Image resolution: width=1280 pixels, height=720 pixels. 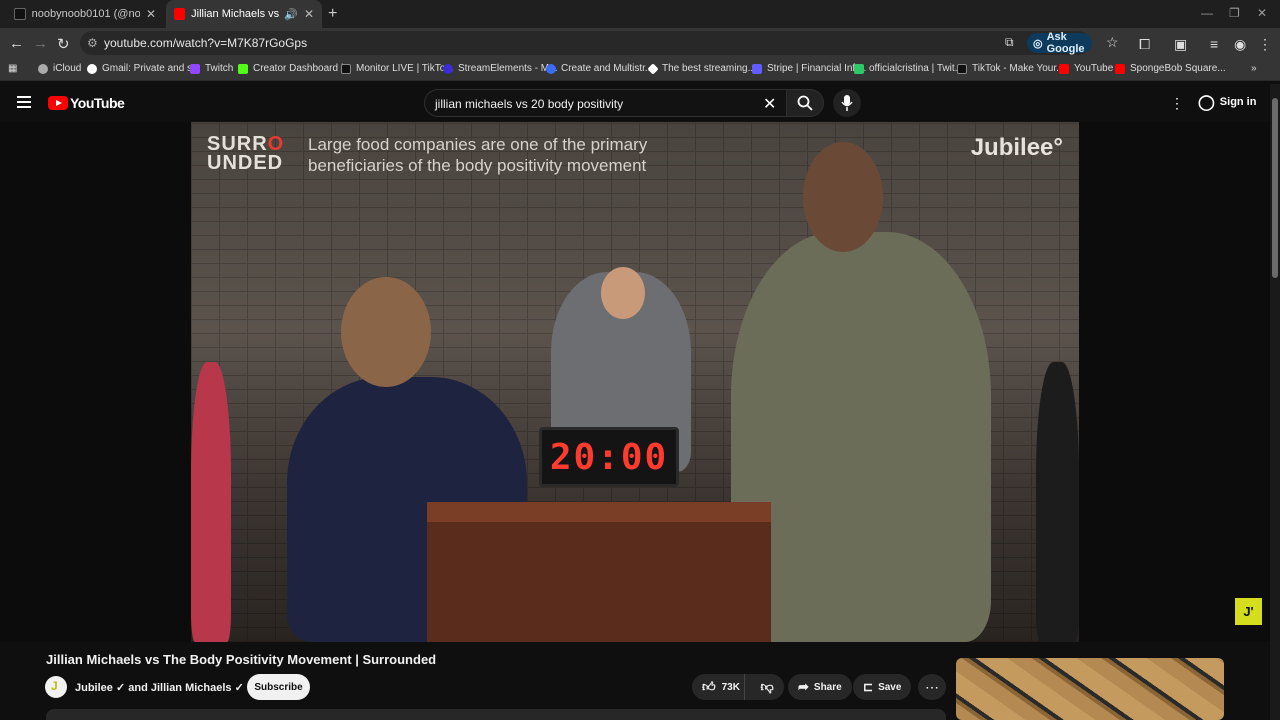 What do you see at coordinates (1275, 402) in the screenshot?
I see `page-scrollbar` at bounding box center [1275, 402].